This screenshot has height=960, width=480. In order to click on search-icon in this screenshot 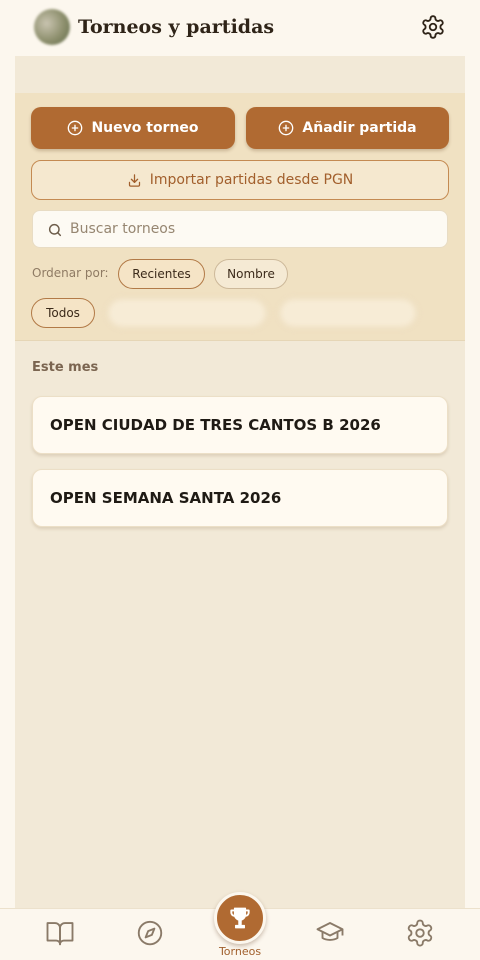, I will do `click(55, 230)`.